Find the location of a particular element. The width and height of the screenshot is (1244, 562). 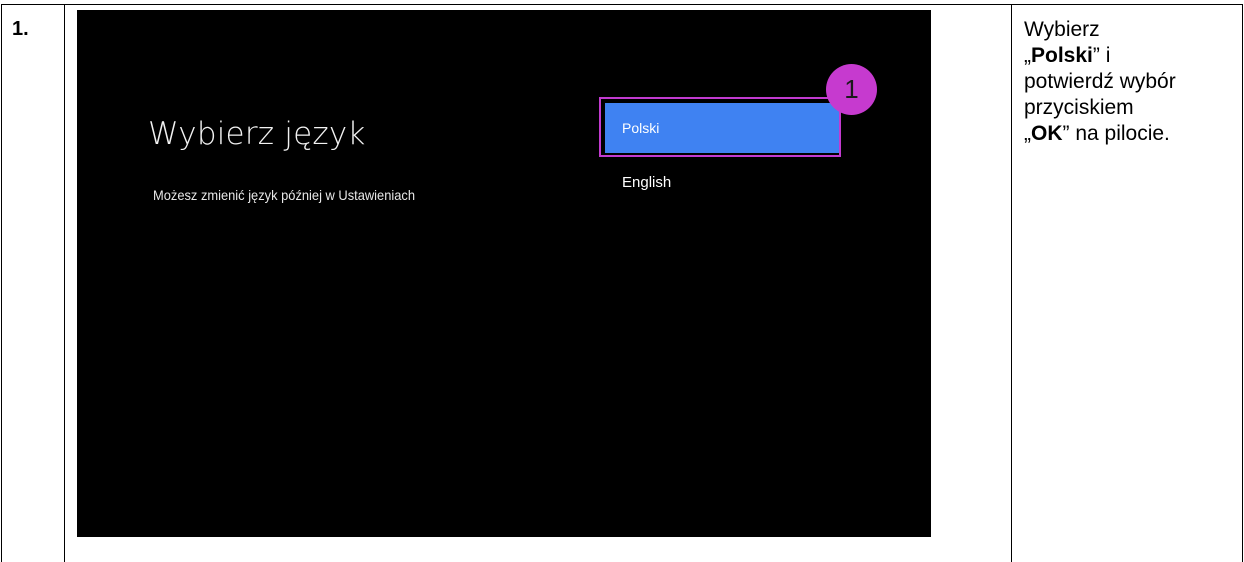

language-option-label: Polski is located at coordinates (641, 128).